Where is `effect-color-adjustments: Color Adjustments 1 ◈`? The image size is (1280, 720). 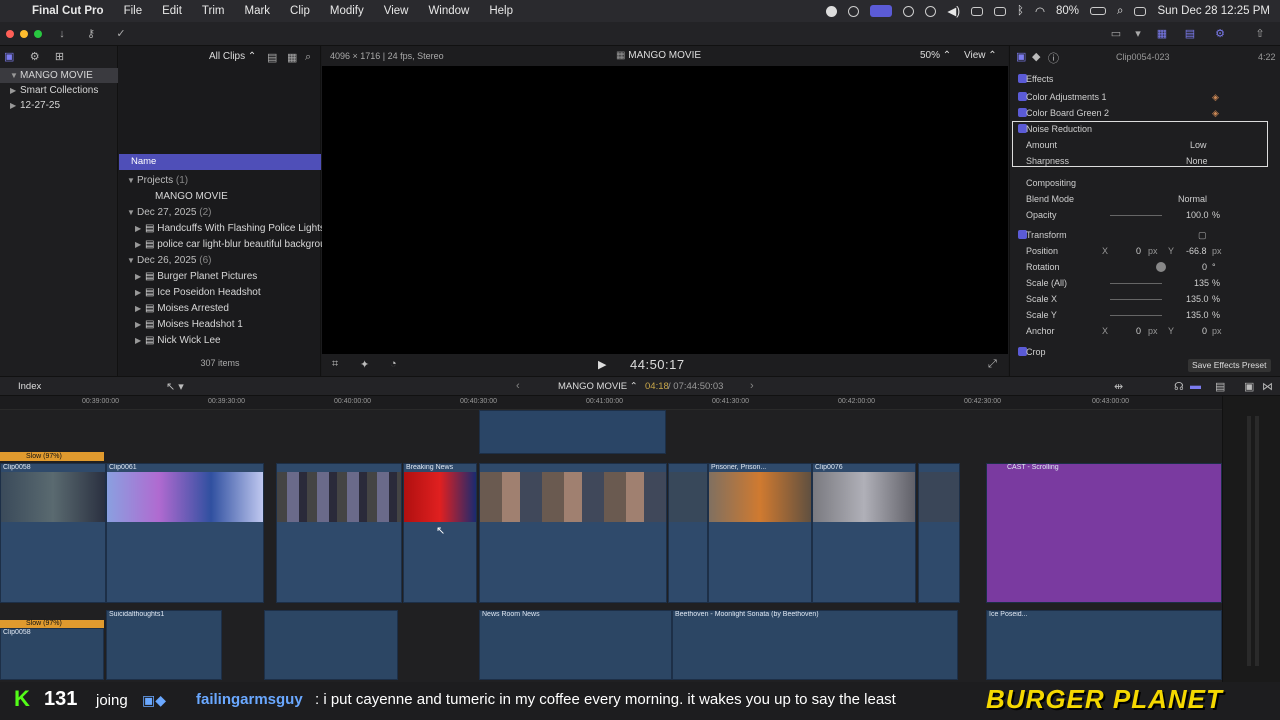
effect-color-adjustments: Color Adjustments 1 ◈ is located at coordinates (1145, 97).